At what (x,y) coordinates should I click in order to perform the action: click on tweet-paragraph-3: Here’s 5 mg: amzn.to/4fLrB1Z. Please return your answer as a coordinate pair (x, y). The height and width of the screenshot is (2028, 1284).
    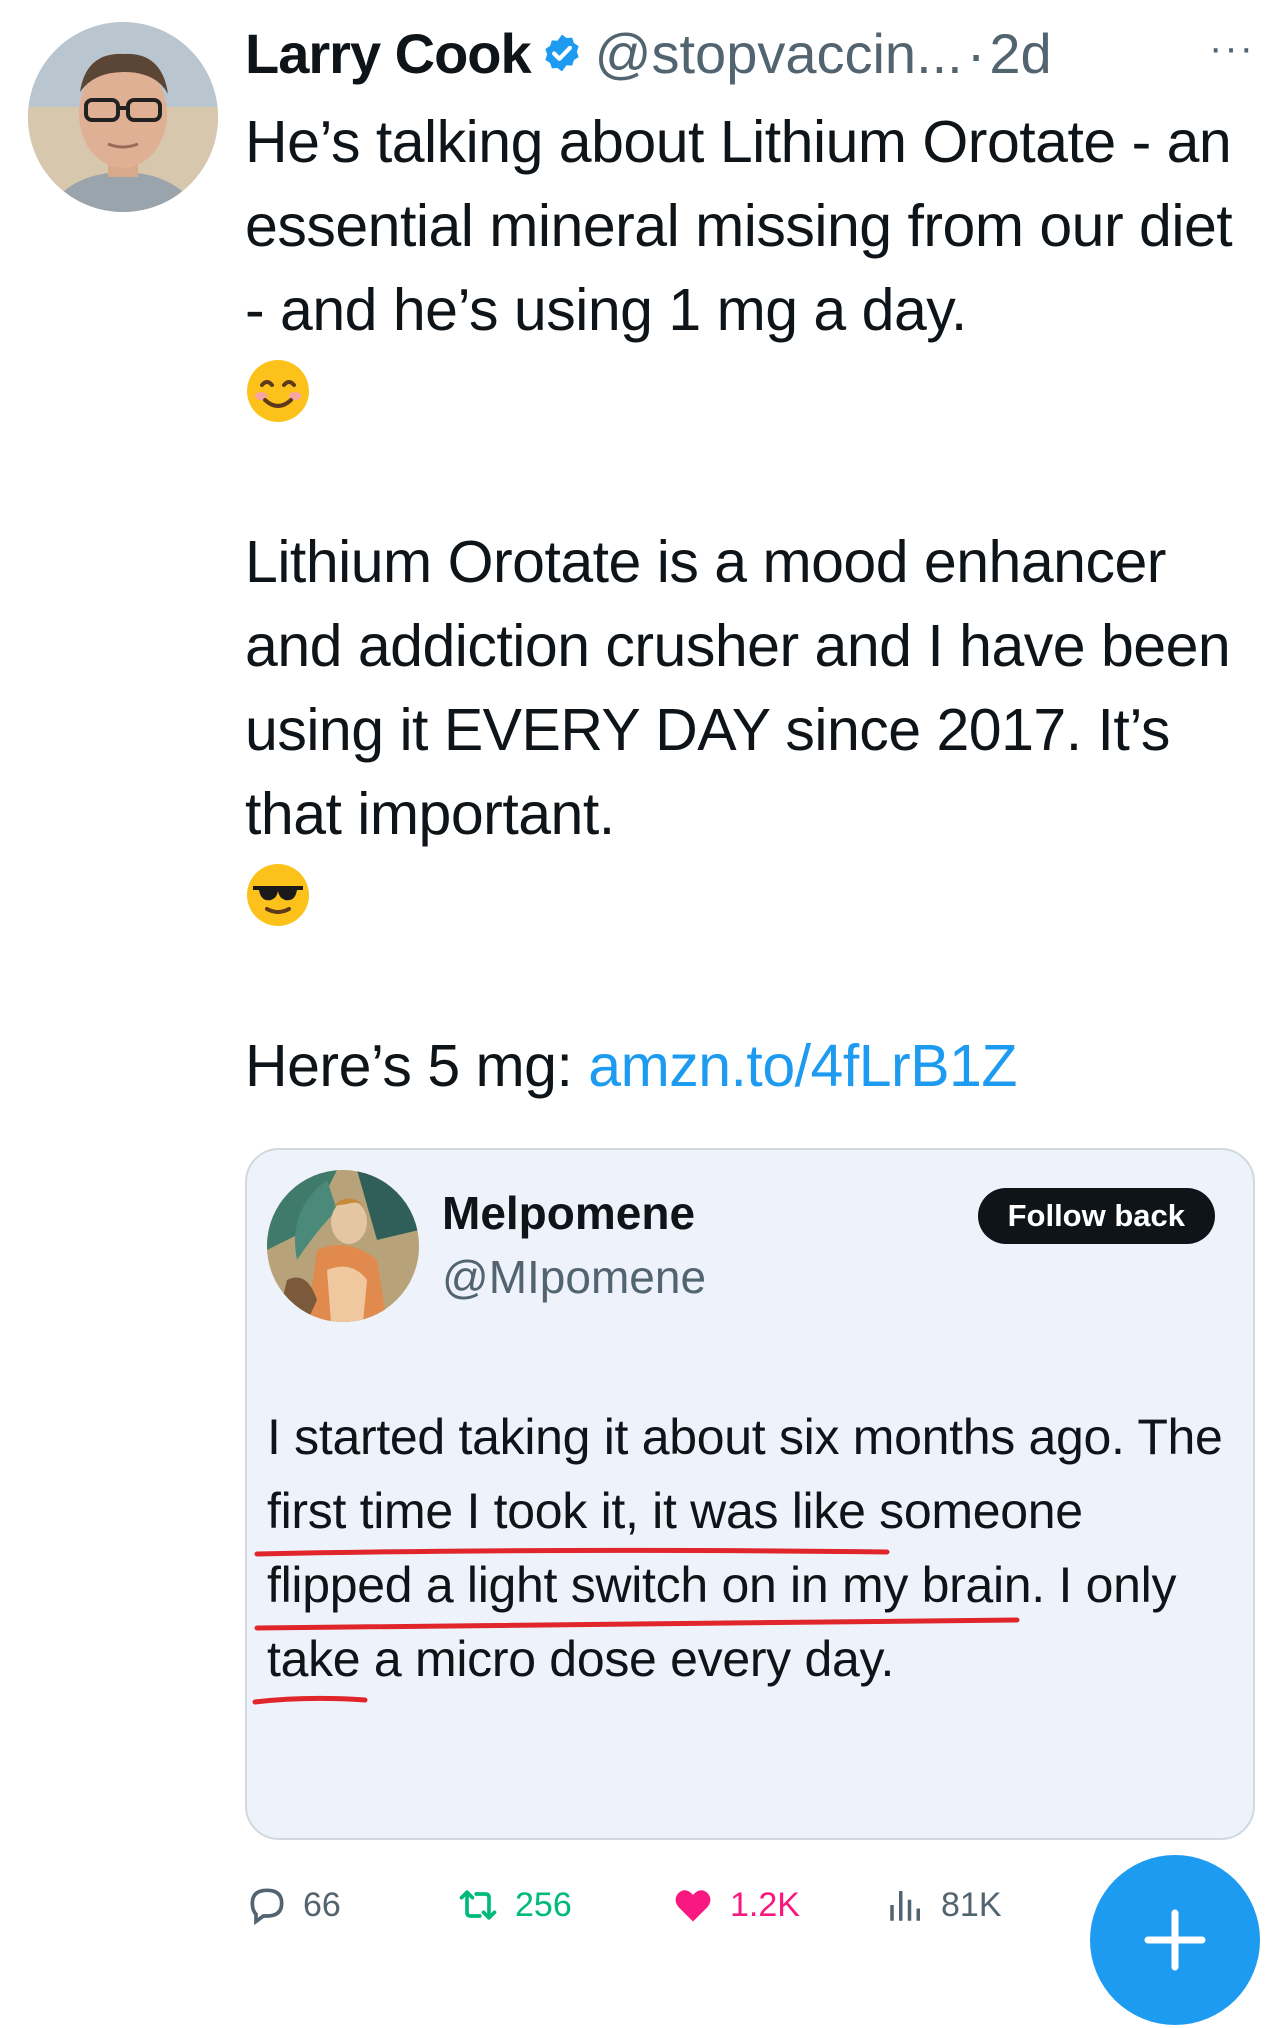
    Looking at the image, I should click on (755, 1066).